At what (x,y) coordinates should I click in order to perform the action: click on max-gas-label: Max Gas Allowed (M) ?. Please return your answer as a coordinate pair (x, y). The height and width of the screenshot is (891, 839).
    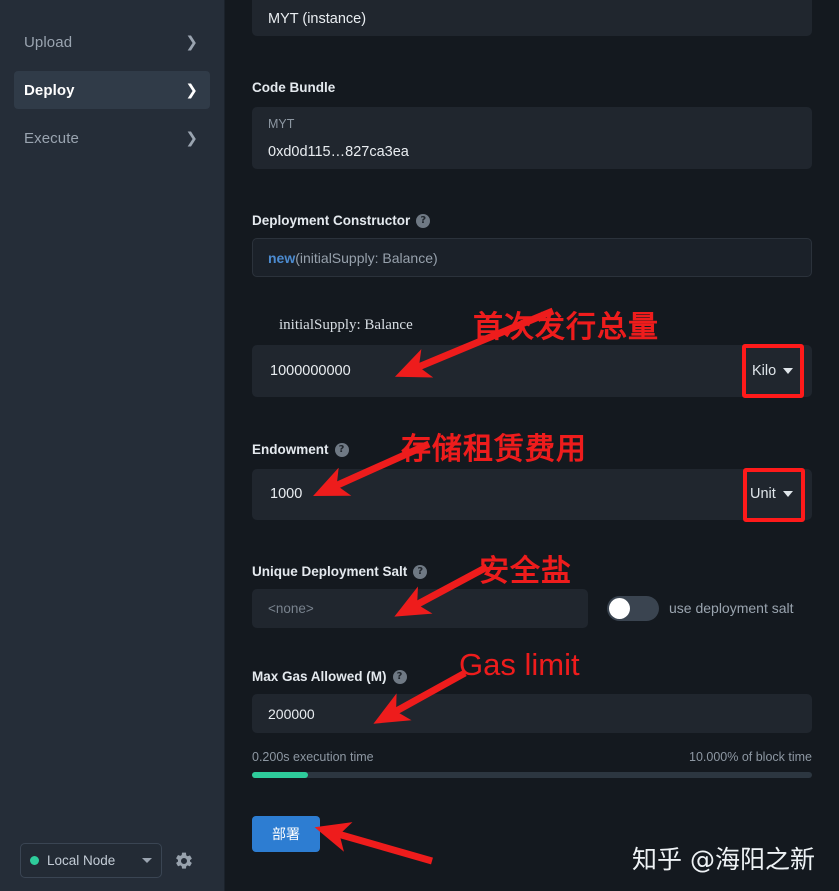
    Looking at the image, I should click on (329, 676).